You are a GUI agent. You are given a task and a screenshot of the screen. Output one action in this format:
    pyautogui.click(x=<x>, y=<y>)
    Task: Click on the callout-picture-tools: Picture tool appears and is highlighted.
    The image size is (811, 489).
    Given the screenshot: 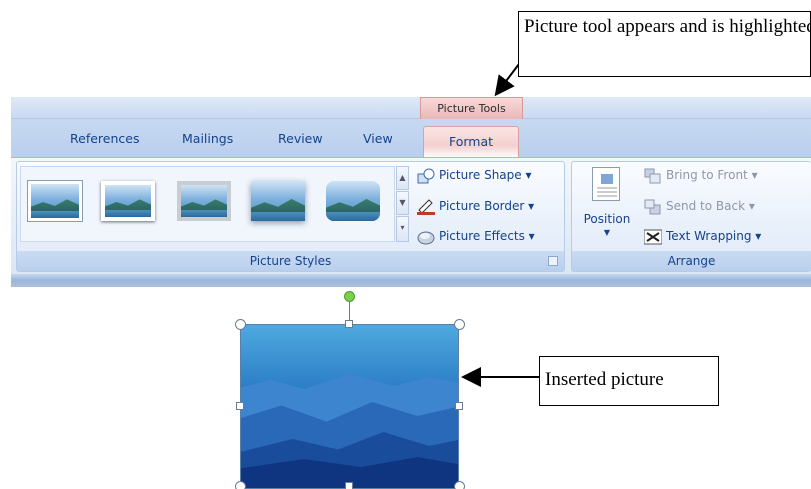 What is the action you would take?
    pyautogui.click(x=664, y=44)
    